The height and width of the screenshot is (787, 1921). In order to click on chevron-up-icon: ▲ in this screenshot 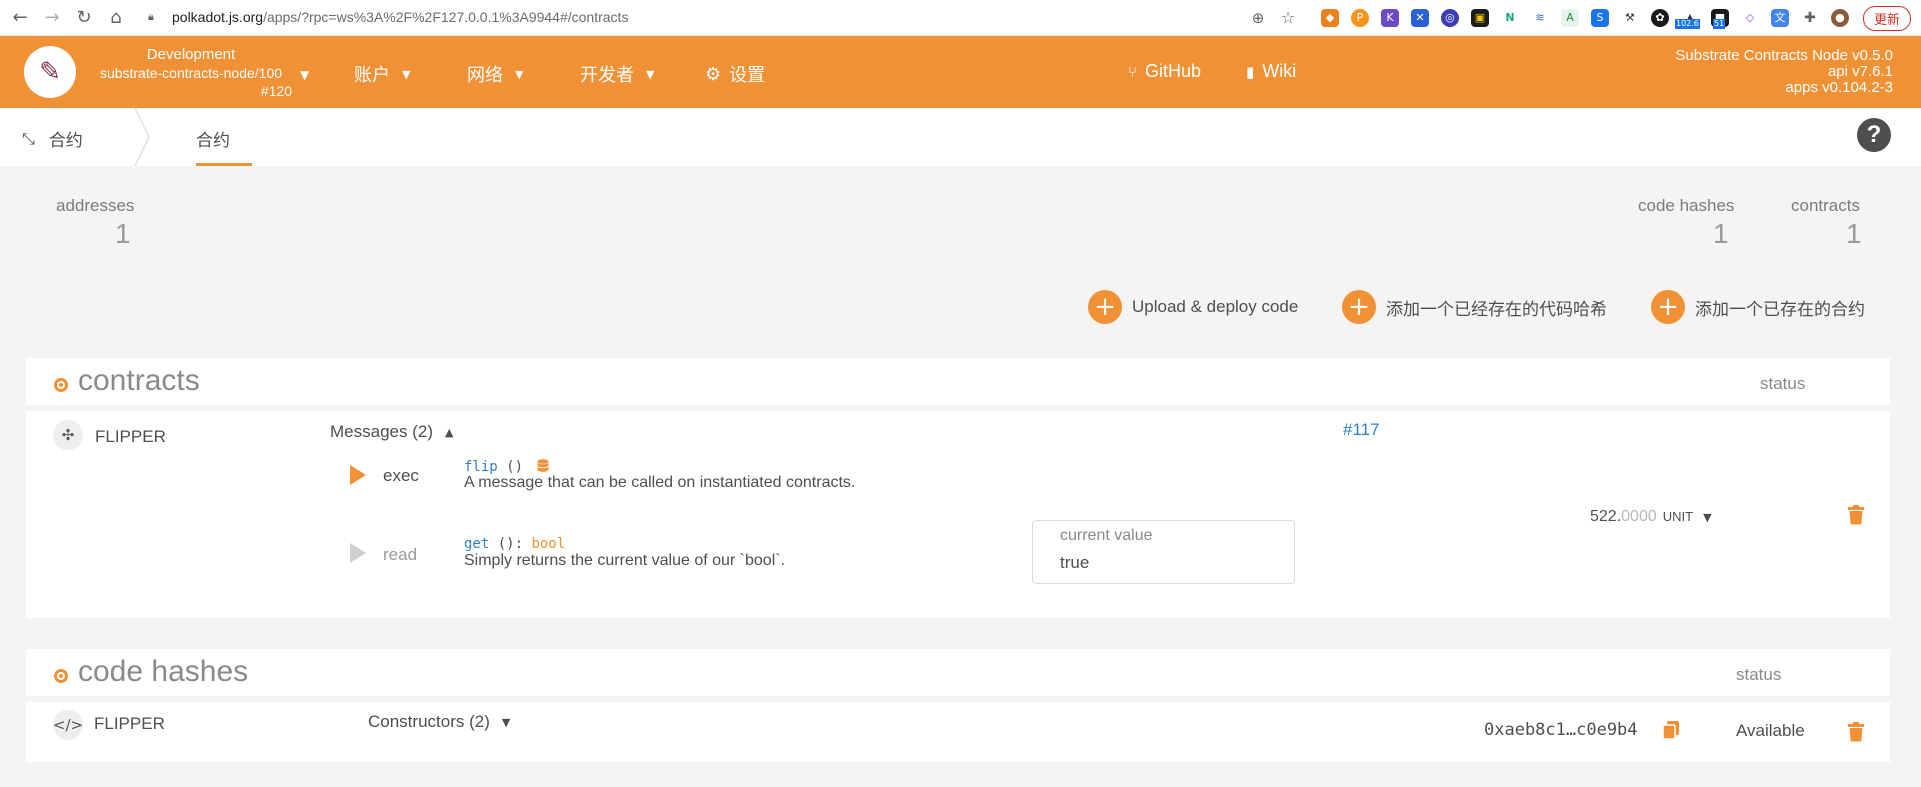, I will do `click(449, 432)`.